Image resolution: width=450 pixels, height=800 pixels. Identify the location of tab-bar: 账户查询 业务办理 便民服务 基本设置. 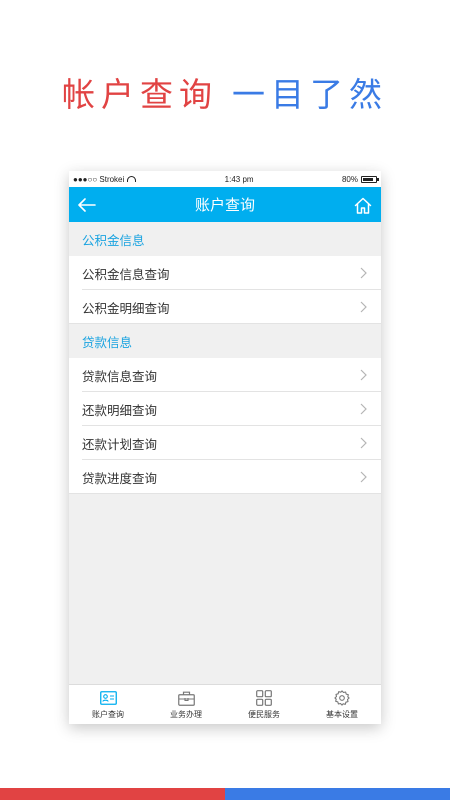
(225, 704).